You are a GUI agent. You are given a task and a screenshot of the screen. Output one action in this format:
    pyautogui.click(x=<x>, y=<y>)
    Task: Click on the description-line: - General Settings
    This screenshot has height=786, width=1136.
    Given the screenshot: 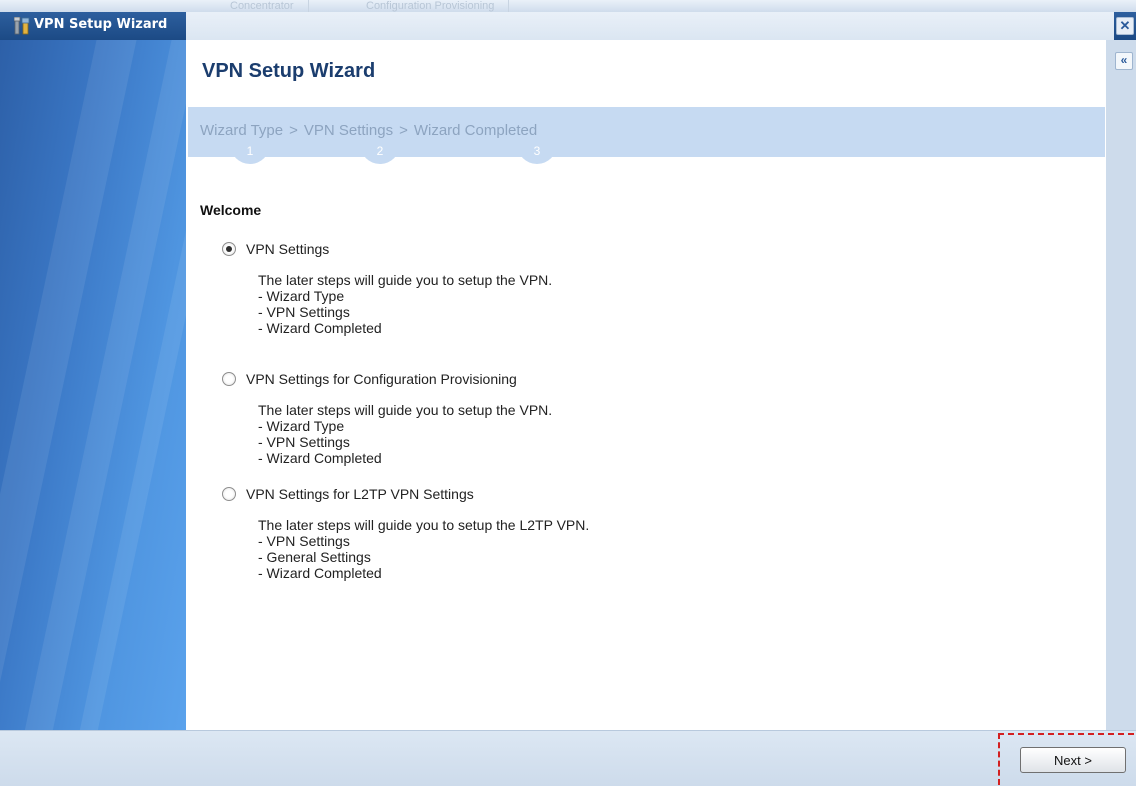 What is the action you would take?
    pyautogui.click(x=314, y=557)
    